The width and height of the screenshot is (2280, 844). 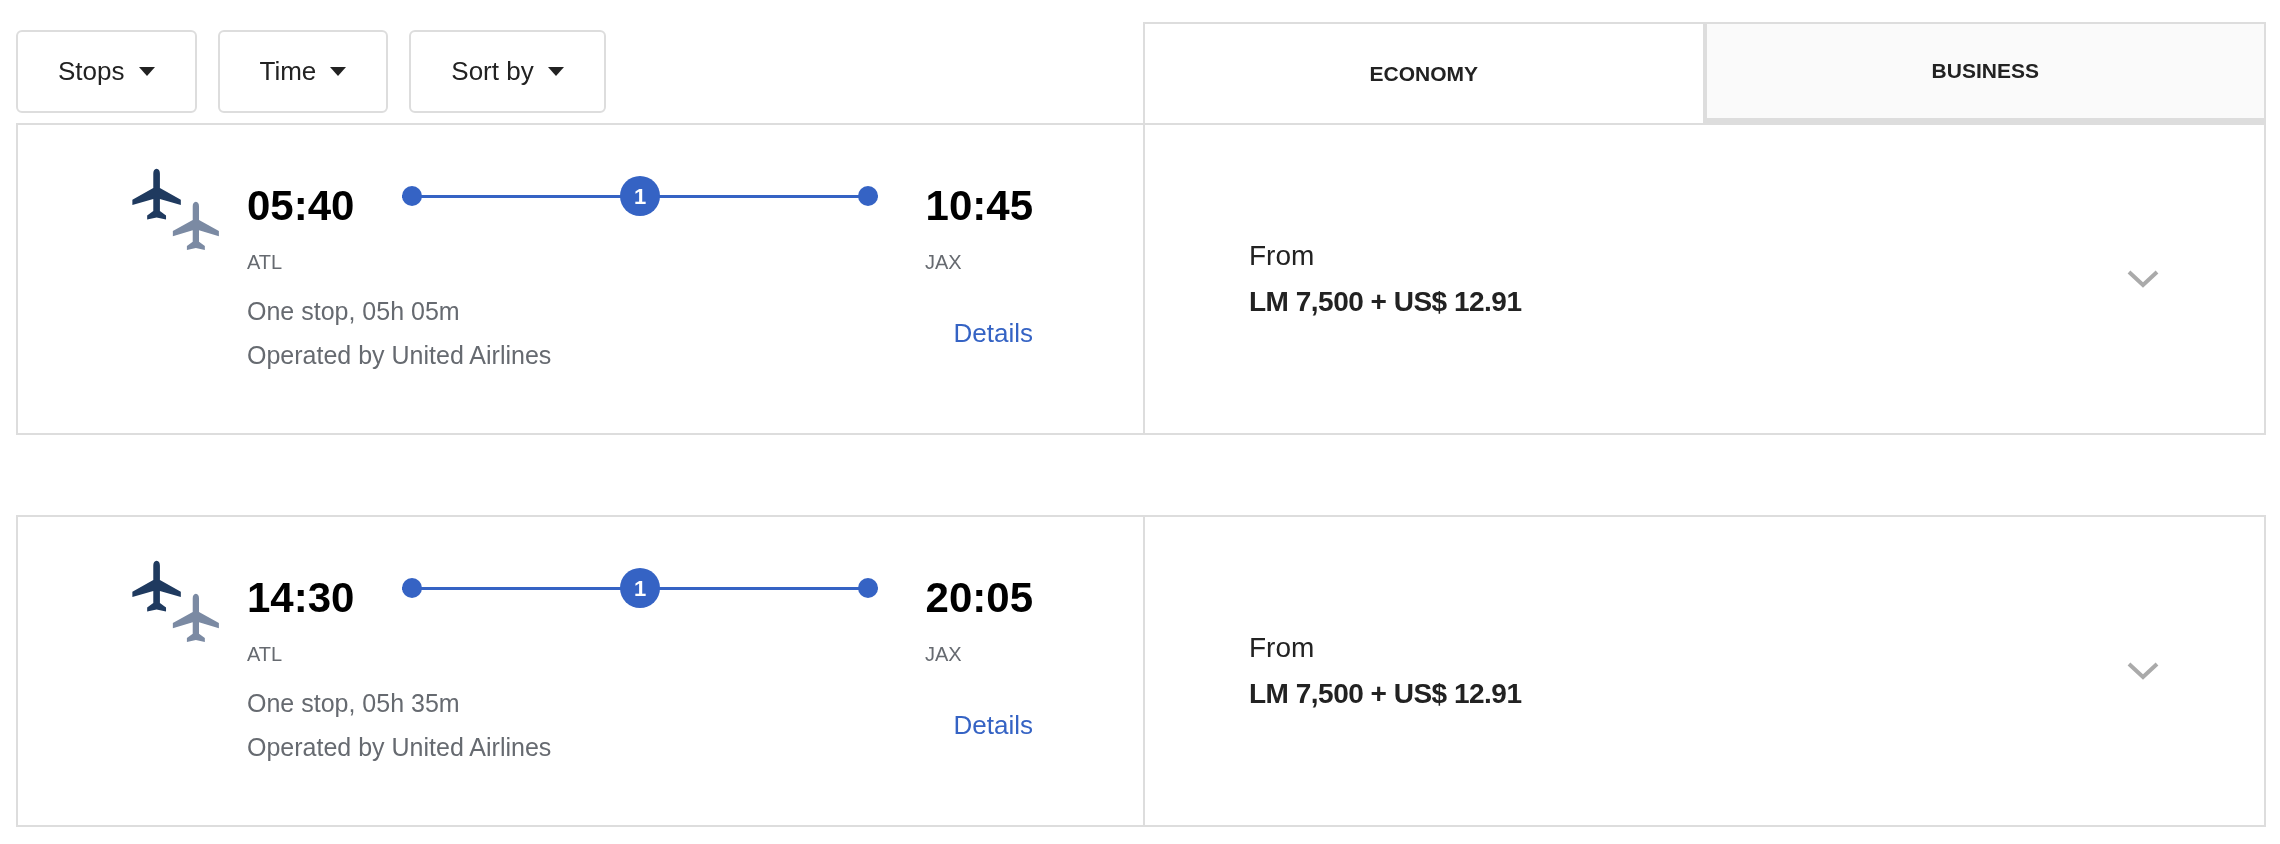 What do you see at coordinates (979, 598) in the screenshot?
I see `arrival-time: 20:05` at bounding box center [979, 598].